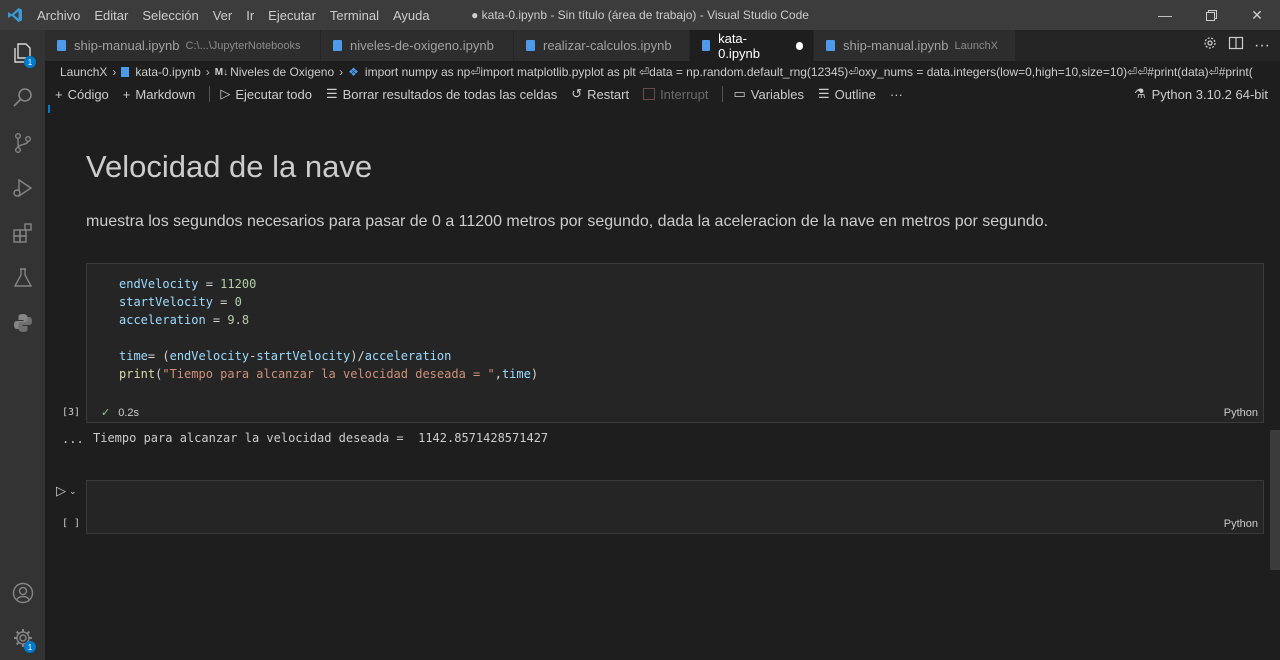  What do you see at coordinates (577, 93) in the screenshot?
I see `restart-icon: ↺` at bounding box center [577, 93].